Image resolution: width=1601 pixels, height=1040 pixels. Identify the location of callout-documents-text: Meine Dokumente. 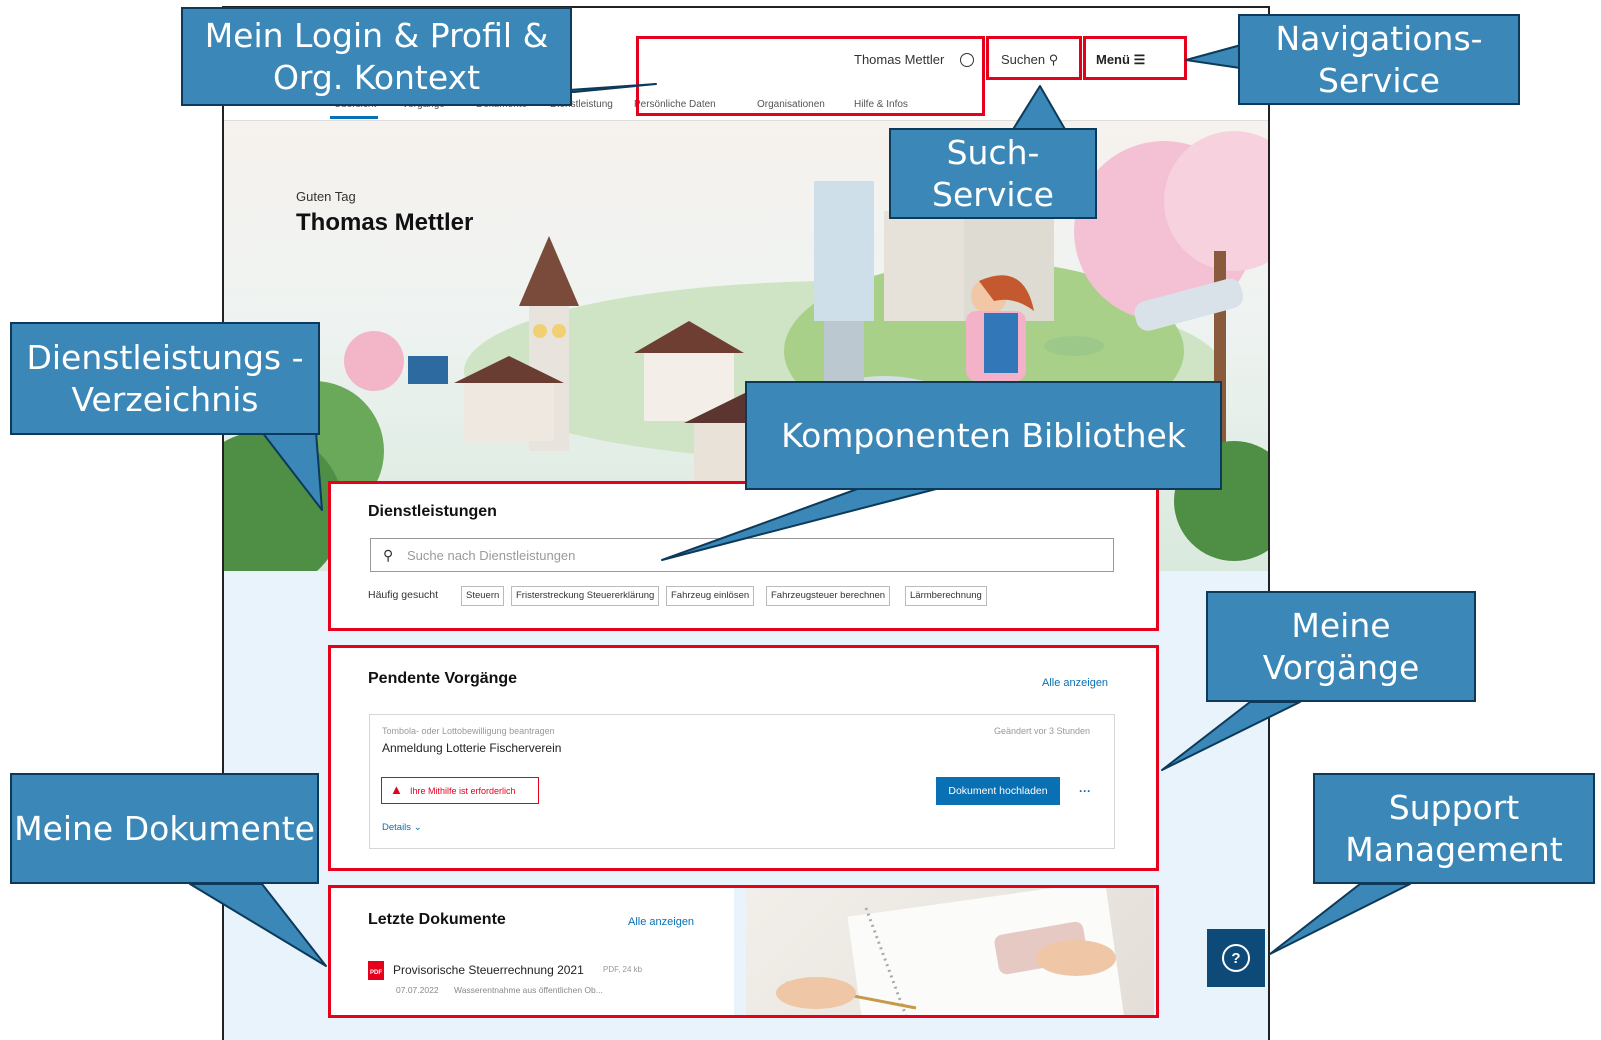
(164, 828).